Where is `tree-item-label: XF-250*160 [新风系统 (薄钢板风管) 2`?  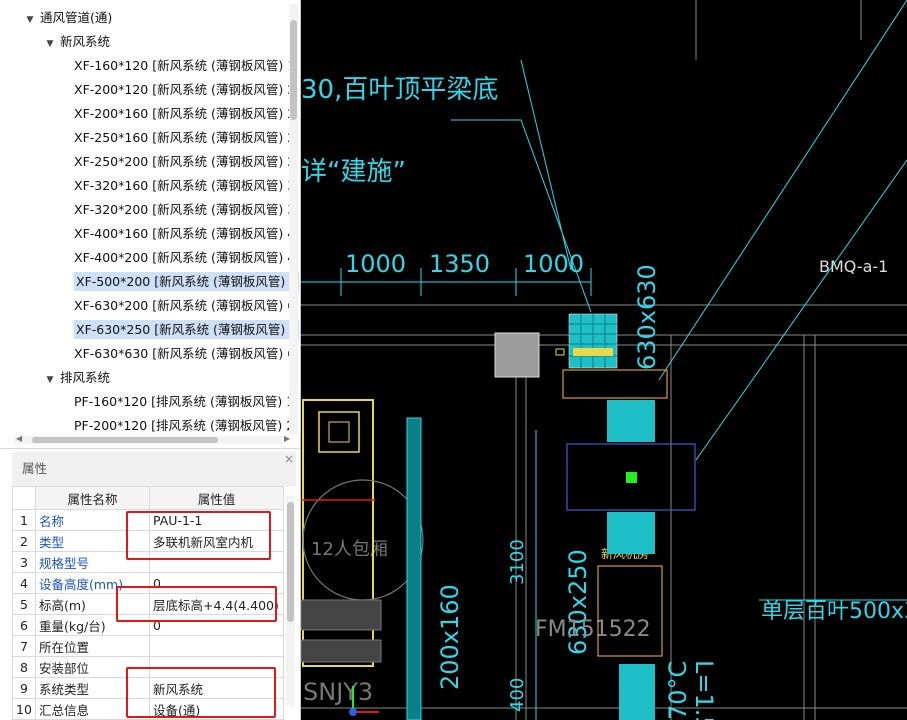 tree-item-label: XF-250*160 [新风系统 (薄钢板风管) 2 is located at coordinates (185, 137).